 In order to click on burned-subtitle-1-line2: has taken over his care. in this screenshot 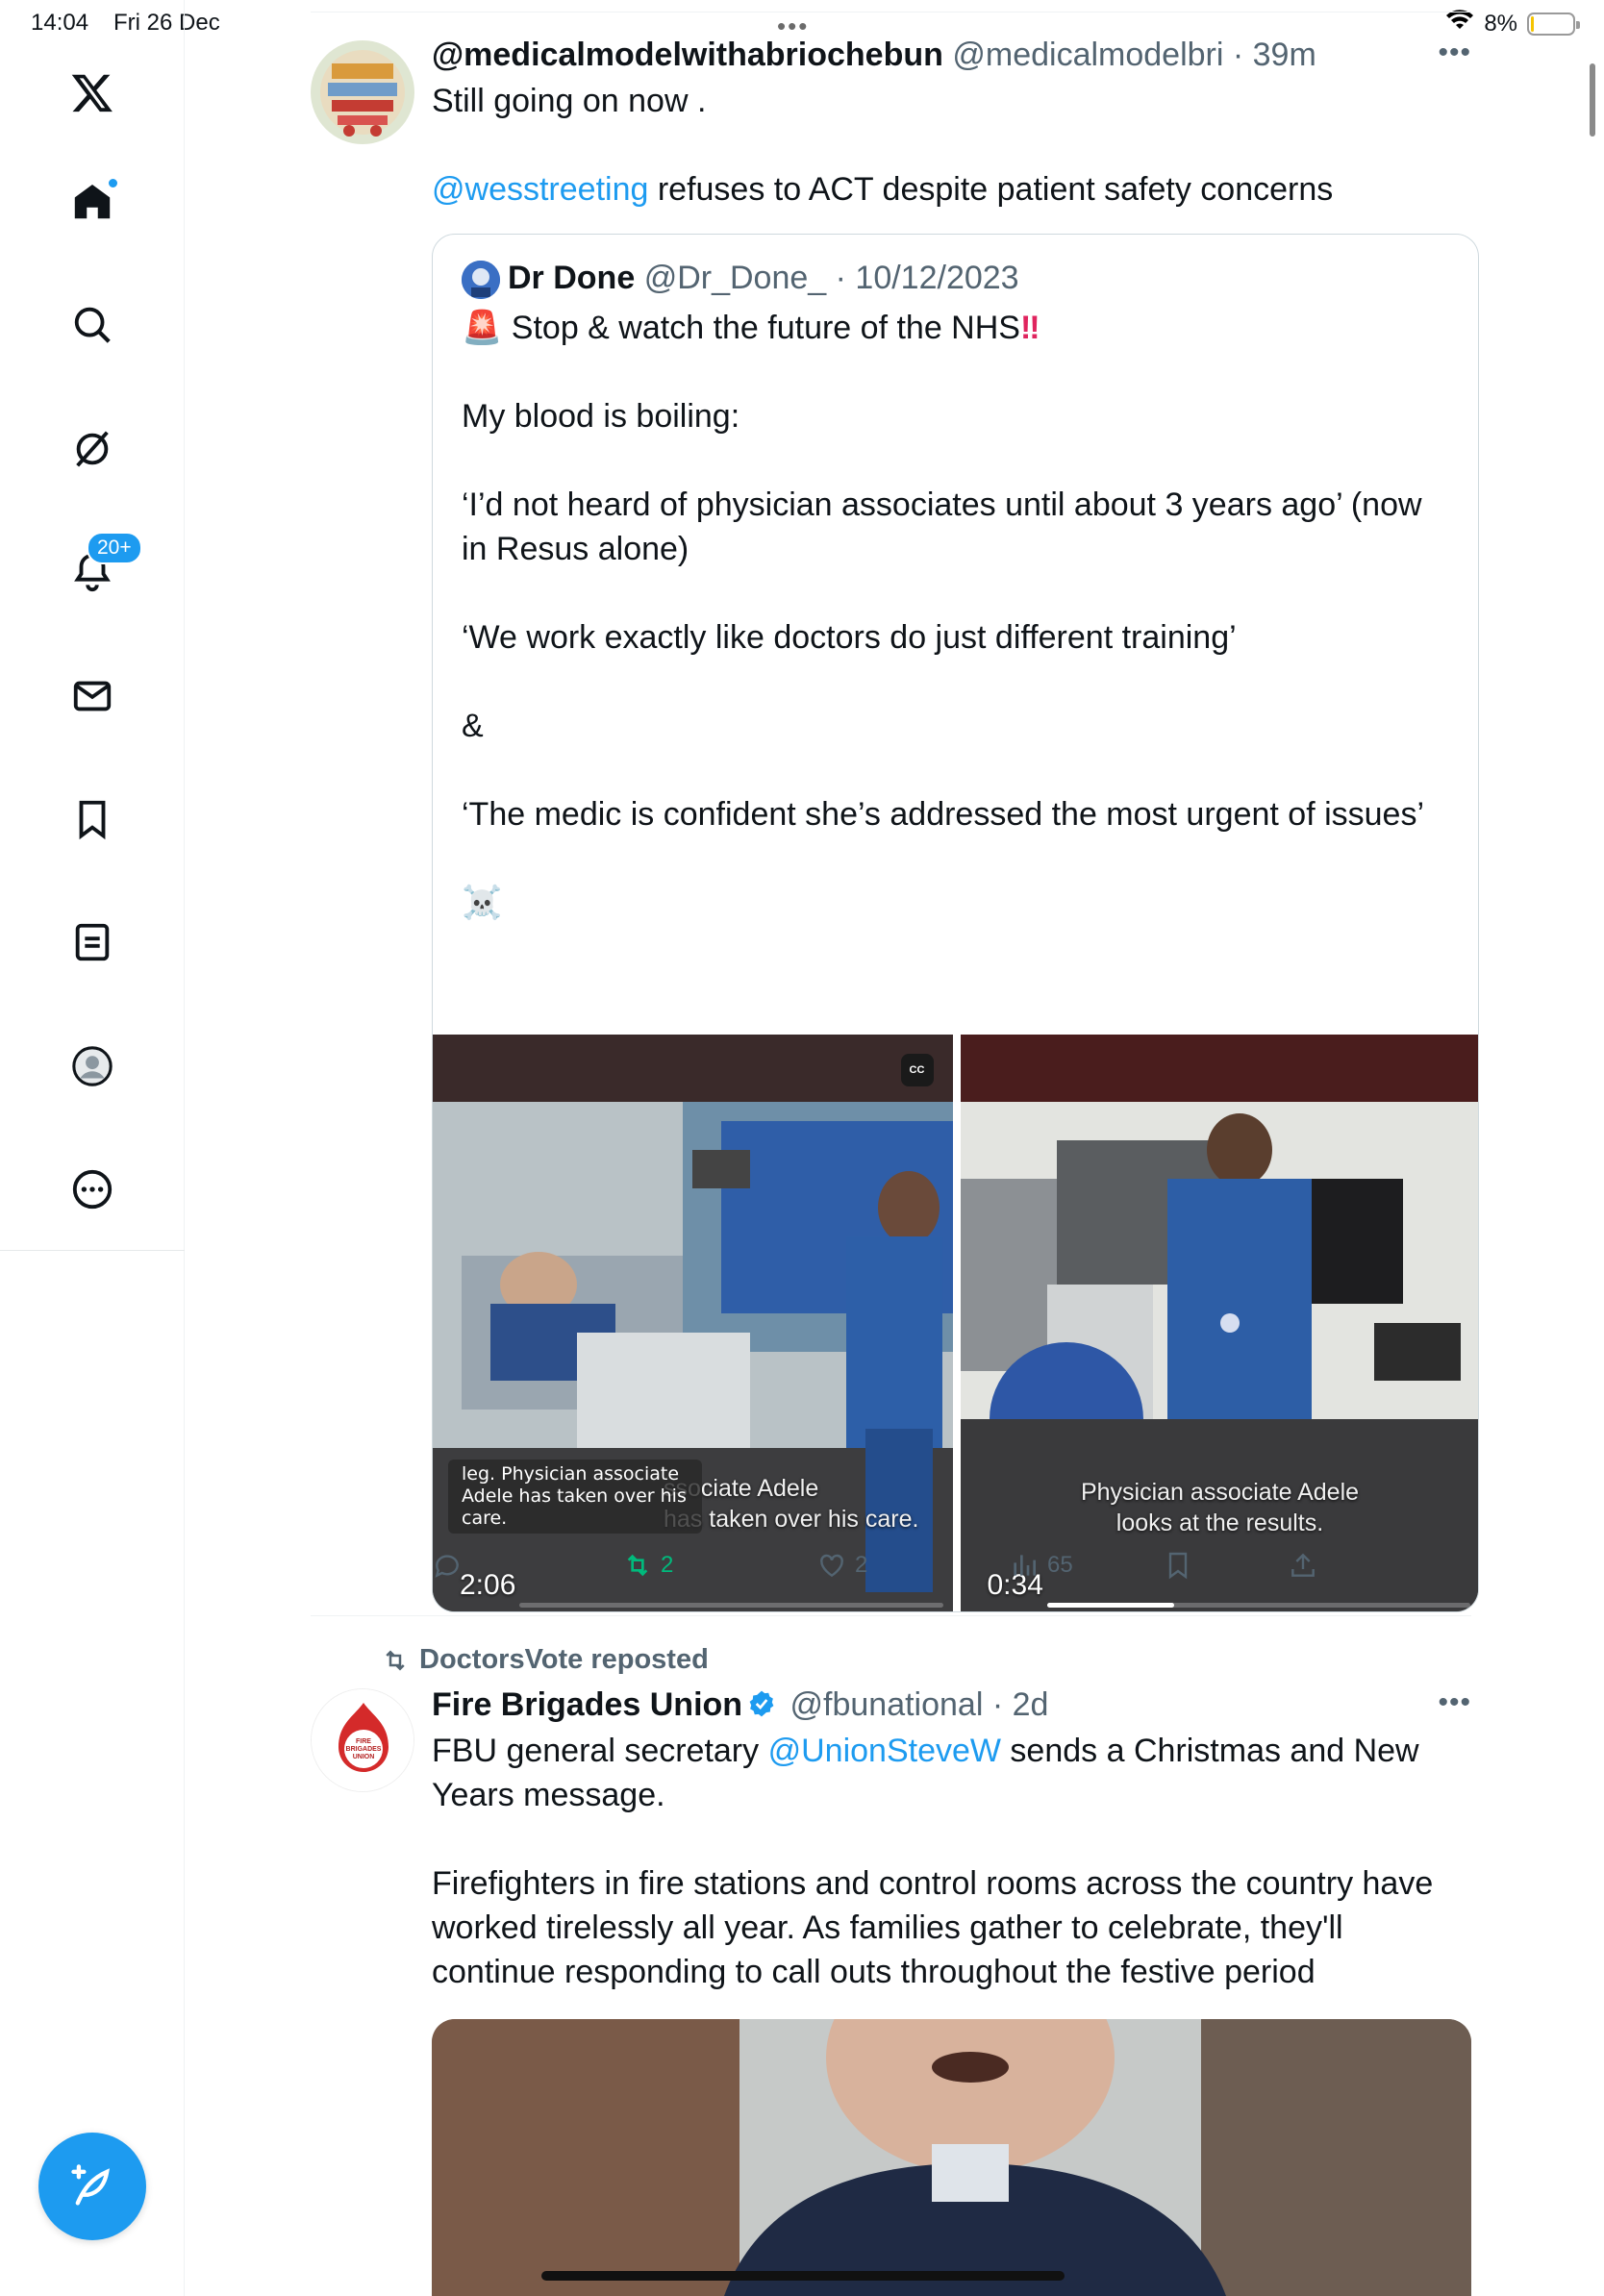, I will do `click(791, 1519)`.